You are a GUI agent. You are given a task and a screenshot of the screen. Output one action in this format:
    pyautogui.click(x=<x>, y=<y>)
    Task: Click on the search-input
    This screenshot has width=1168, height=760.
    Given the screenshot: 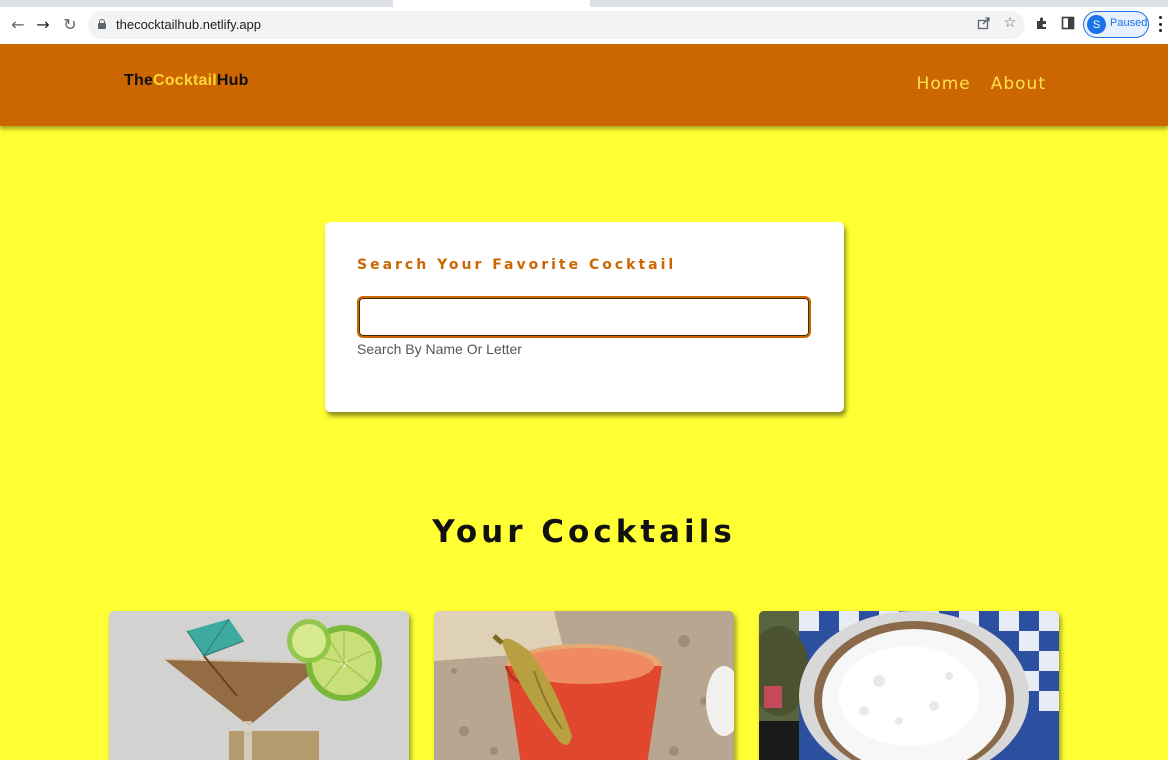 What is the action you would take?
    pyautogui.click(x=584, y=317)
    